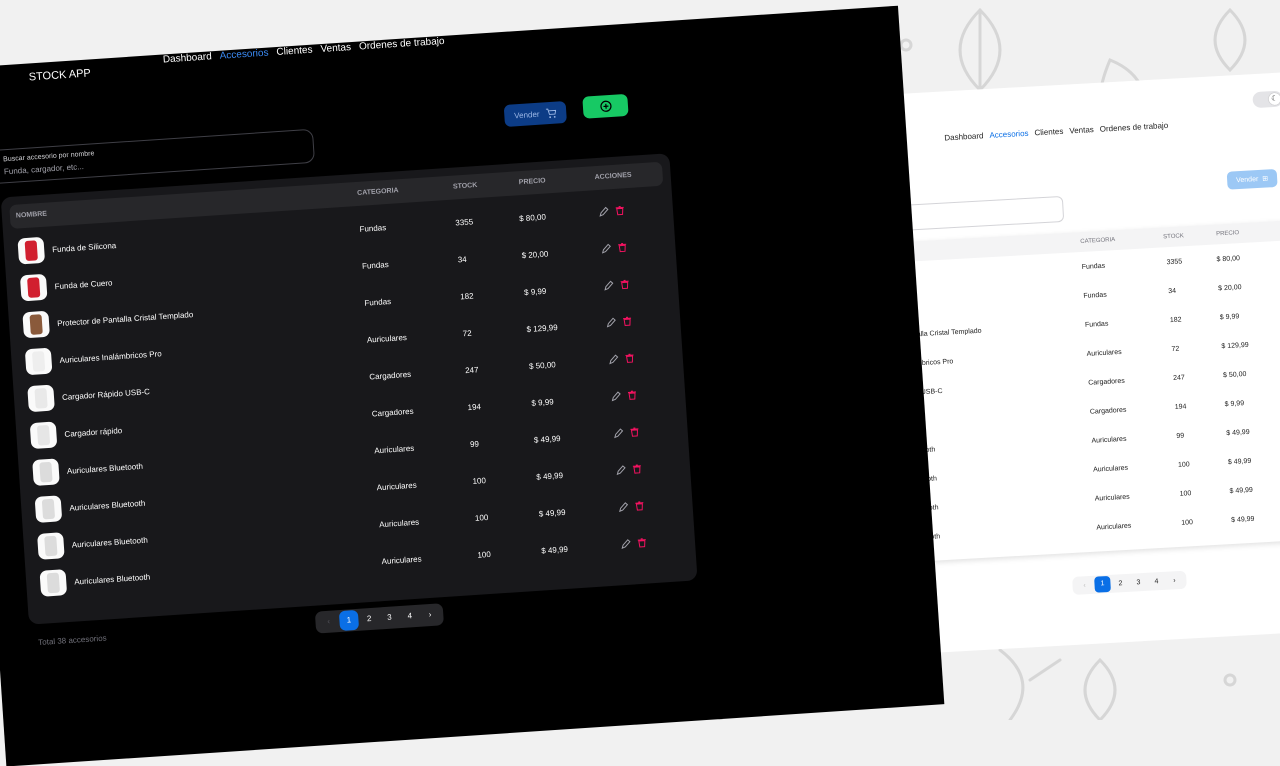 This screenshot has height=766, width=1280. I want to click on nav-ordenes: Ordenes de trabajo, so click(1134, 127).